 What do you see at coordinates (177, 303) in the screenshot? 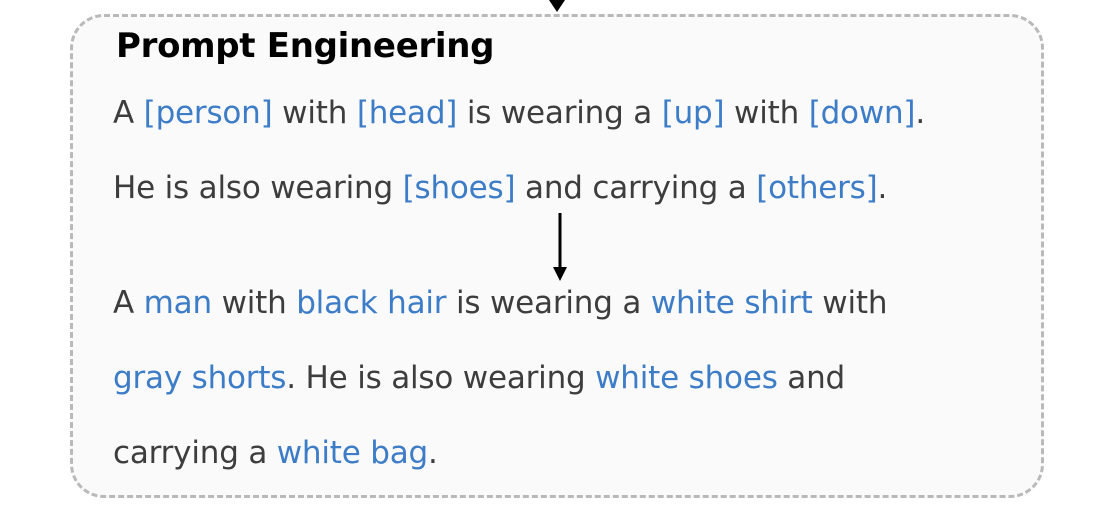
I see `keyword-slot: man` at bounding box center [177, 303].